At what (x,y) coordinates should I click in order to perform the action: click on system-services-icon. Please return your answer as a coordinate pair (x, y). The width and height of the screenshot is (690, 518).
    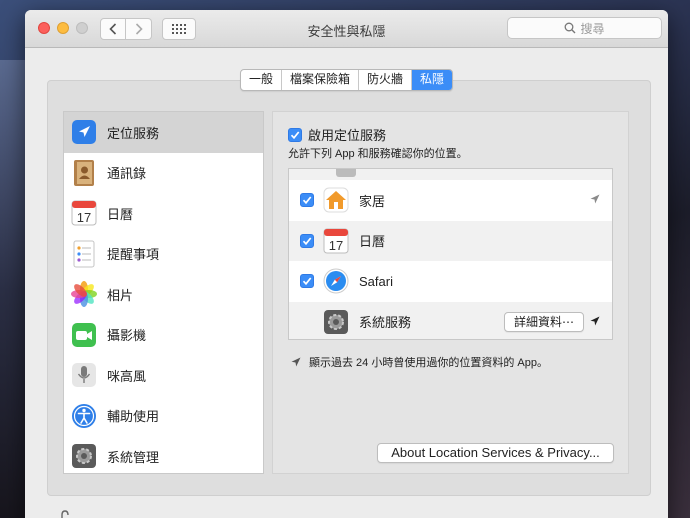
    Looking at the image, I should click on (336, 322).